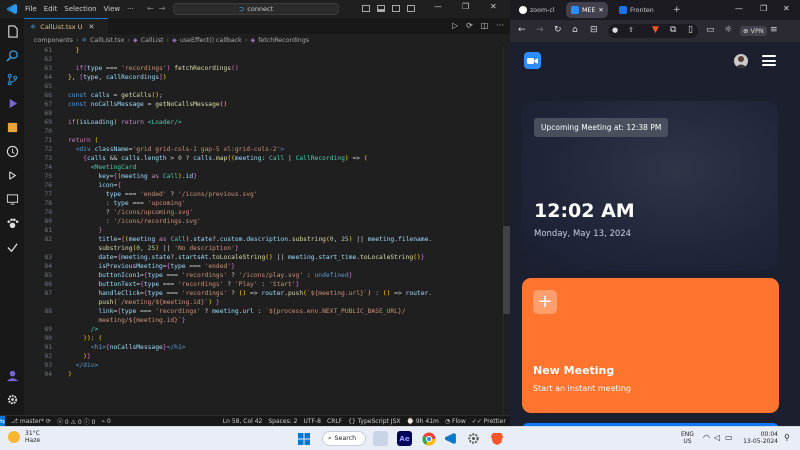 This screenshot has height=450, width=800. I want to click on search-icon, so click(12, 55).